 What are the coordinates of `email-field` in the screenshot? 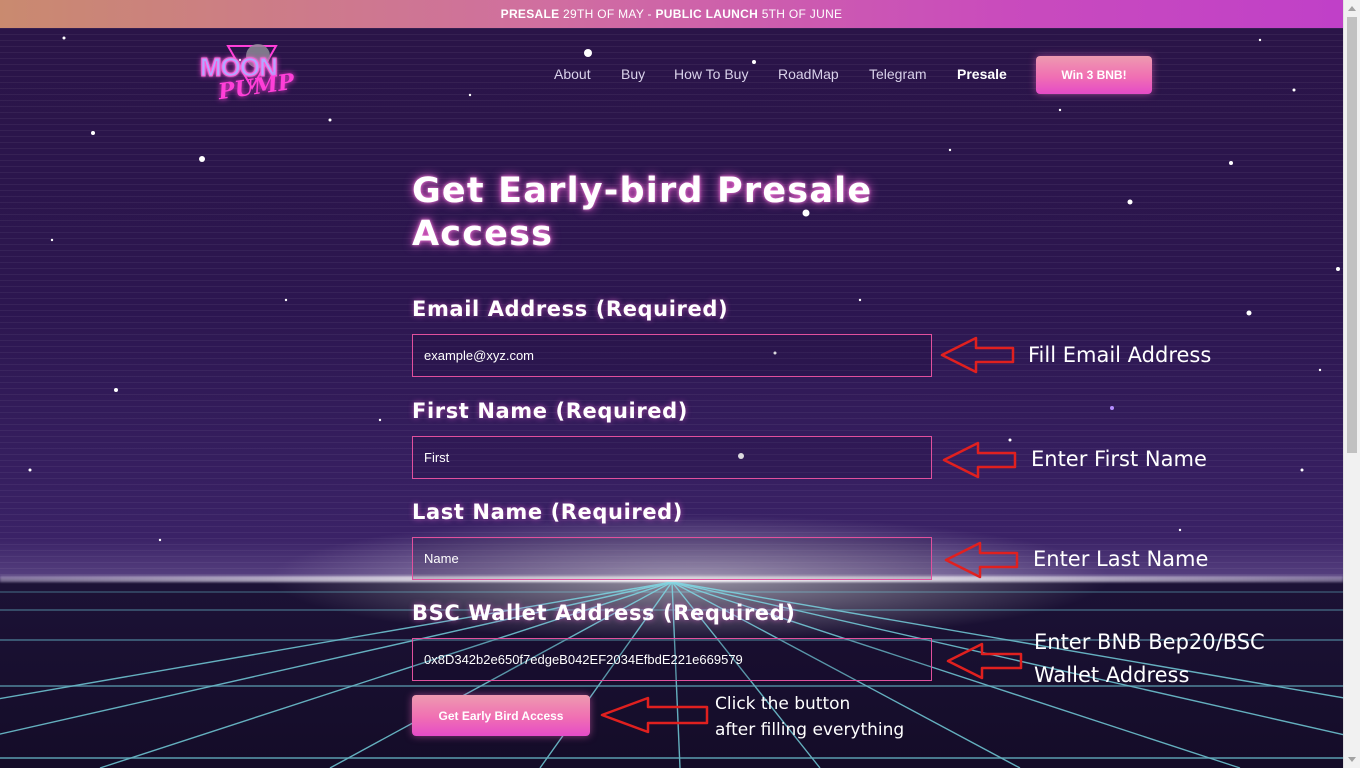 It's located at (672, 355).